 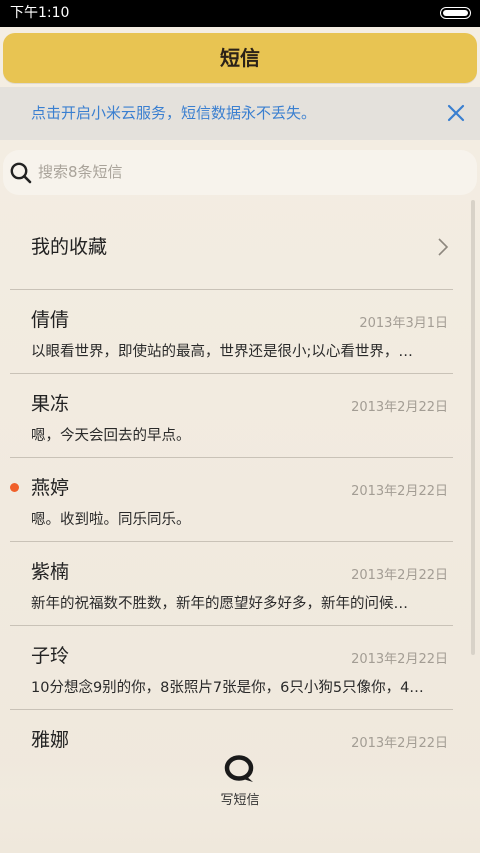 What do you see at coordinates (111, 520) in the screenshot?
I see `message-preview: 嗯。收到啦。同乐同乐。` at bounding box center [111, 520].